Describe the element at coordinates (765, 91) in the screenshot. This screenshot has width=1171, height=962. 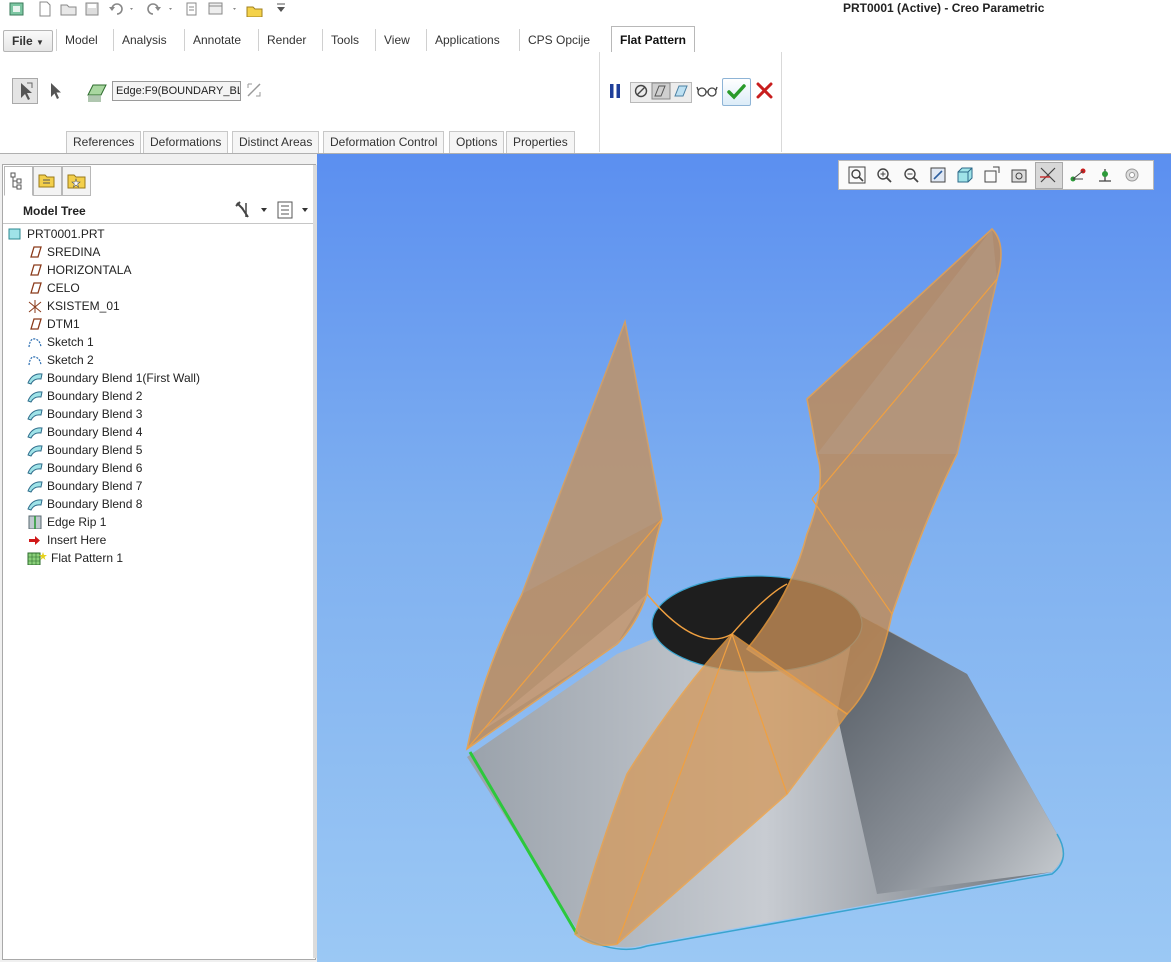
I see `cancel-x-icon` at that location.